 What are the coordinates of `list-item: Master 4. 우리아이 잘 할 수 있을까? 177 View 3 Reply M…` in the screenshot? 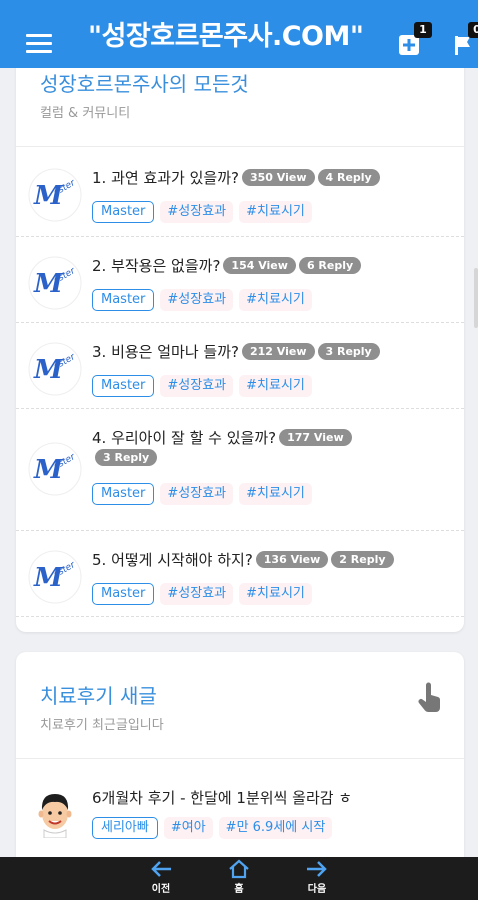 It's located at (240, 469).